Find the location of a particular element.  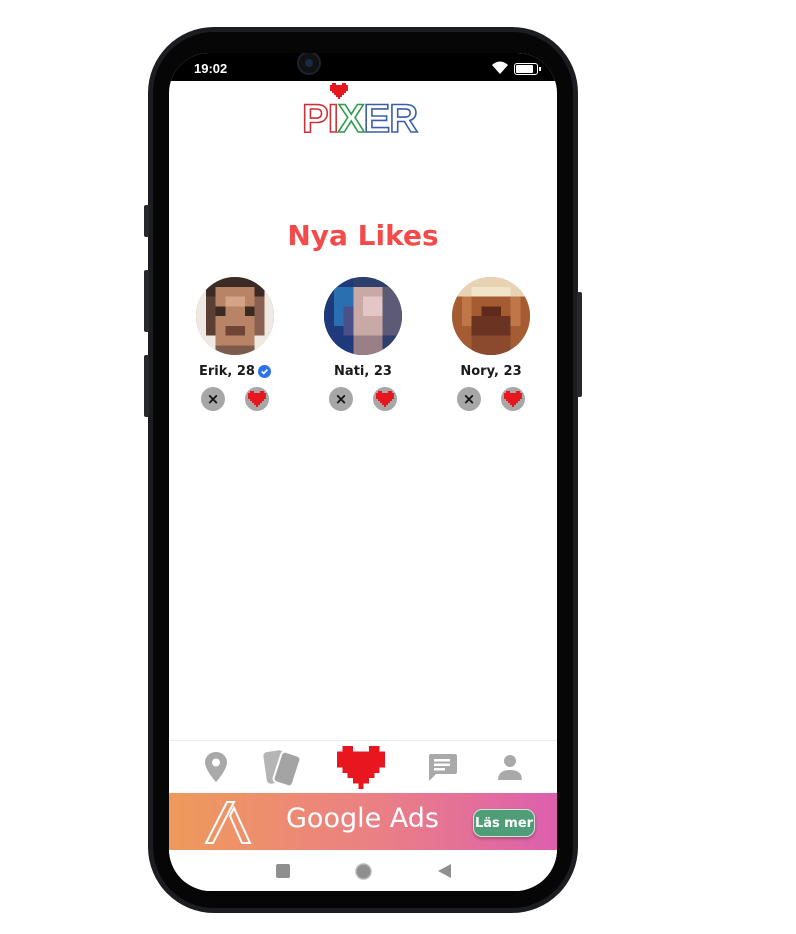

logo-letter: E is located at coordinates (377, 119).